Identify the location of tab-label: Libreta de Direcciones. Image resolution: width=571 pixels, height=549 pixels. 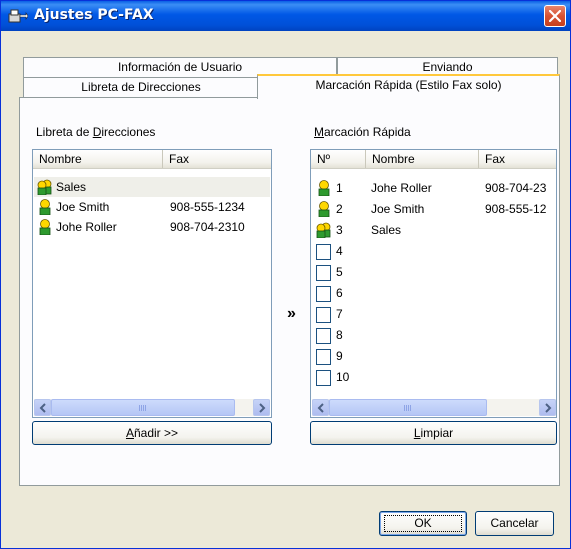
(141, 87).